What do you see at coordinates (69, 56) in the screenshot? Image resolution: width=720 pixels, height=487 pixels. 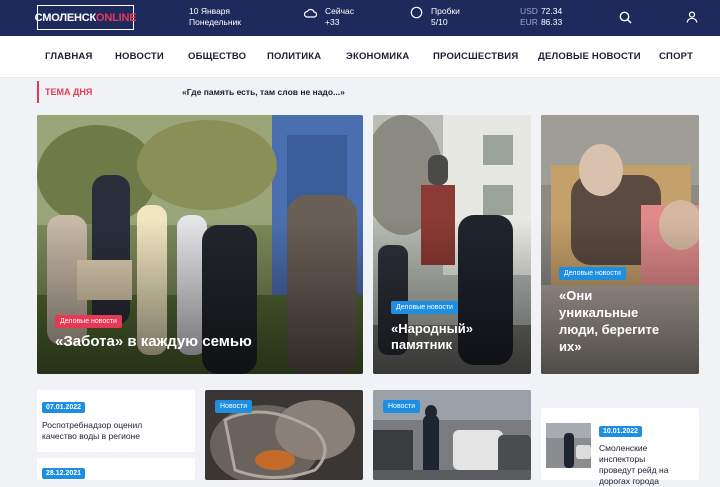 I see `nav-item-home: ГЛАВНАЯ` at bounding box center [69, 56].